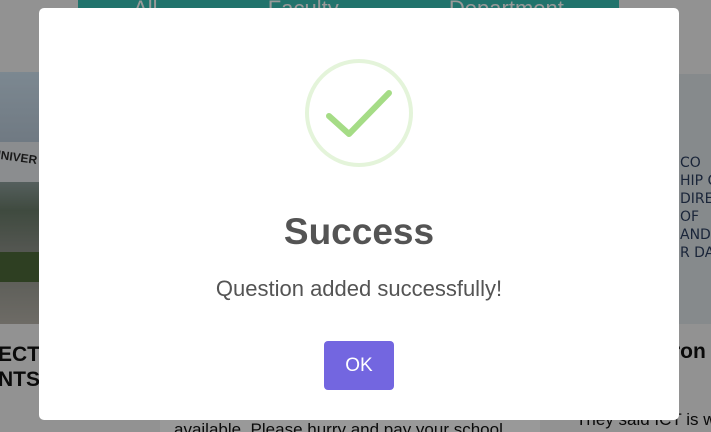  What do you see at coordinates (359, 113) in the screenshot?
I see `checkmark-icon` at bounding box center [359, 113].